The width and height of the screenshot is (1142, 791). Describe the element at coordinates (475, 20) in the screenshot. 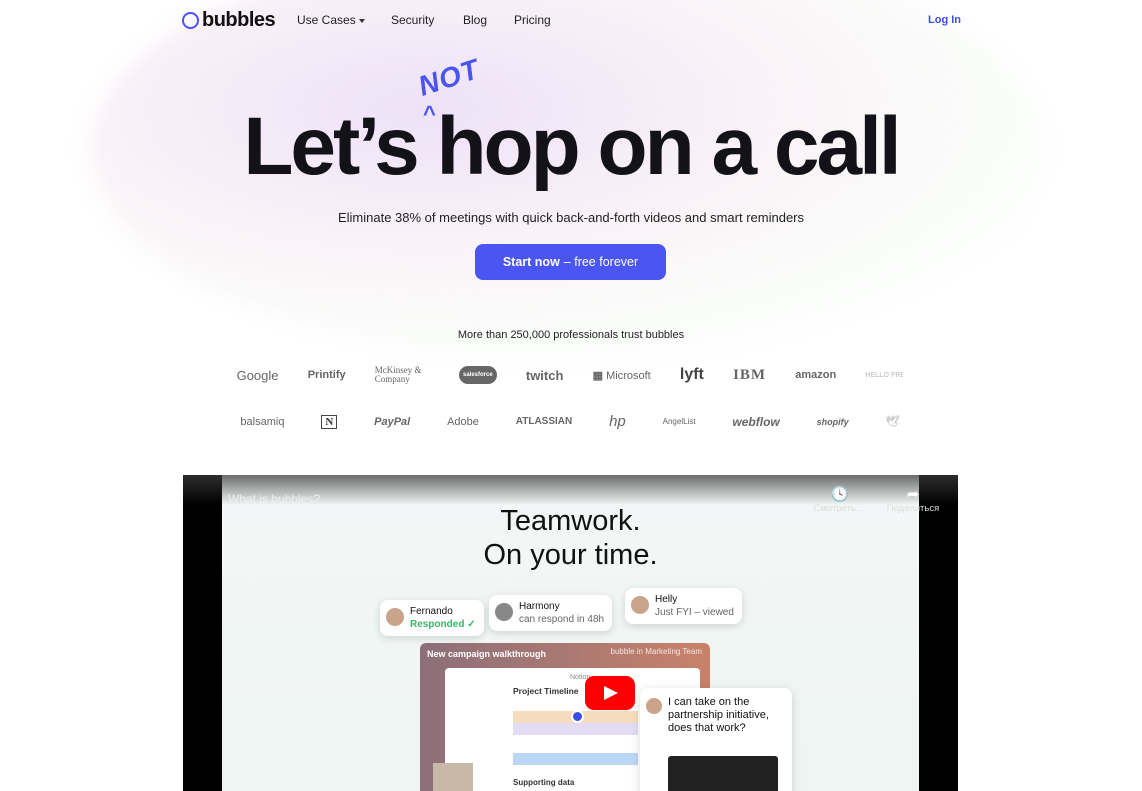

I see `nav-blog: Blog` at that location.